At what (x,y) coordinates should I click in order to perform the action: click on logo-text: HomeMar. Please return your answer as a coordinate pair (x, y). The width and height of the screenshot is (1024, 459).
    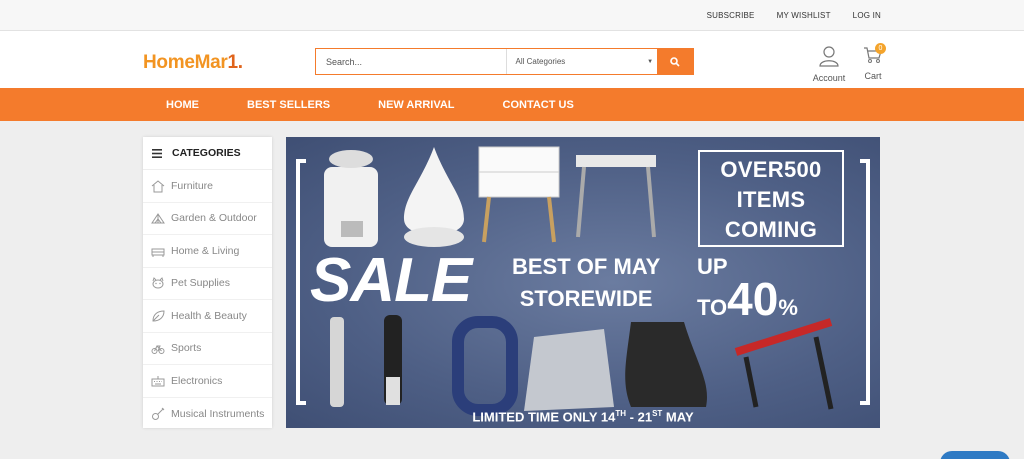
    Looking at the image, I should click on (185, 62).